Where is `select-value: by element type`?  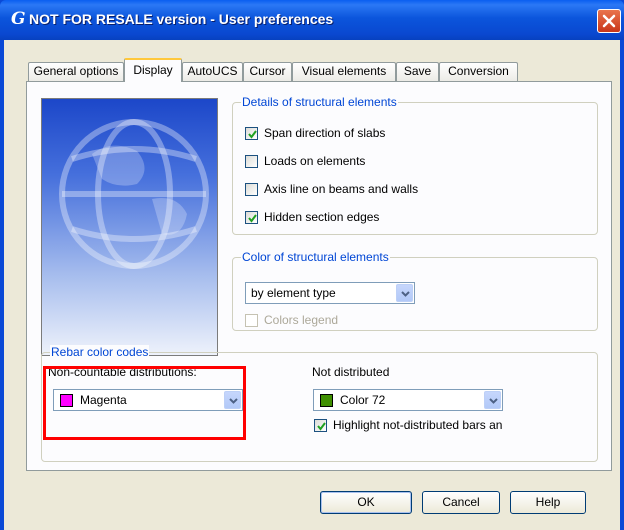 select-value: by element type is located at coordinates (293, 293).